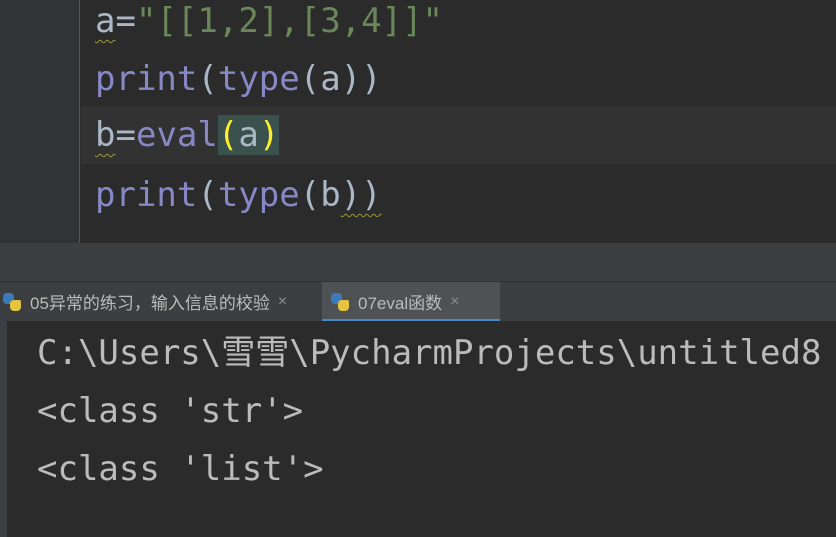 The image size is (836, 537). What do you see at coordinates (269, 135) in the screenshot?
I see `paren-close-matched: )` at bounding box center [269, 135].